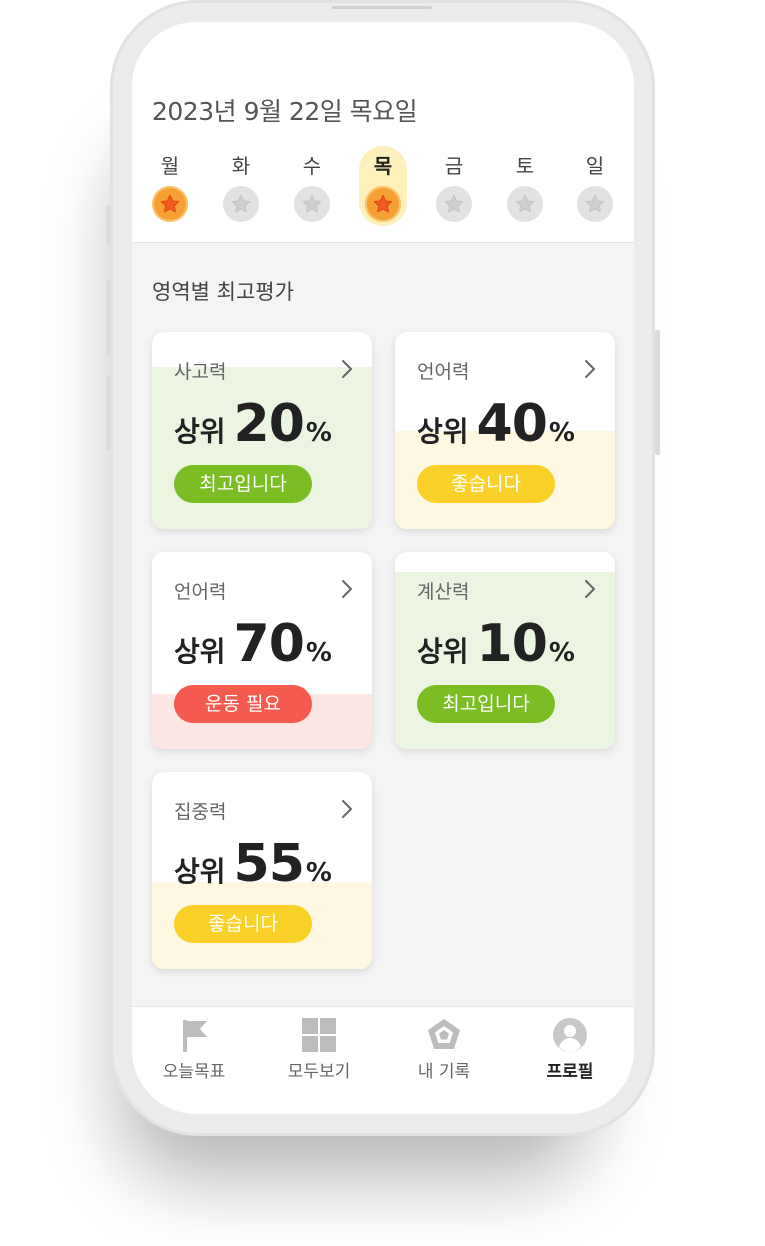 The height and width of the screenshot is (1246, 765). I want to click on week-header: 2023년 9월 22일 목요일 월 화 수 목 금 토 일, so click(383, 132).